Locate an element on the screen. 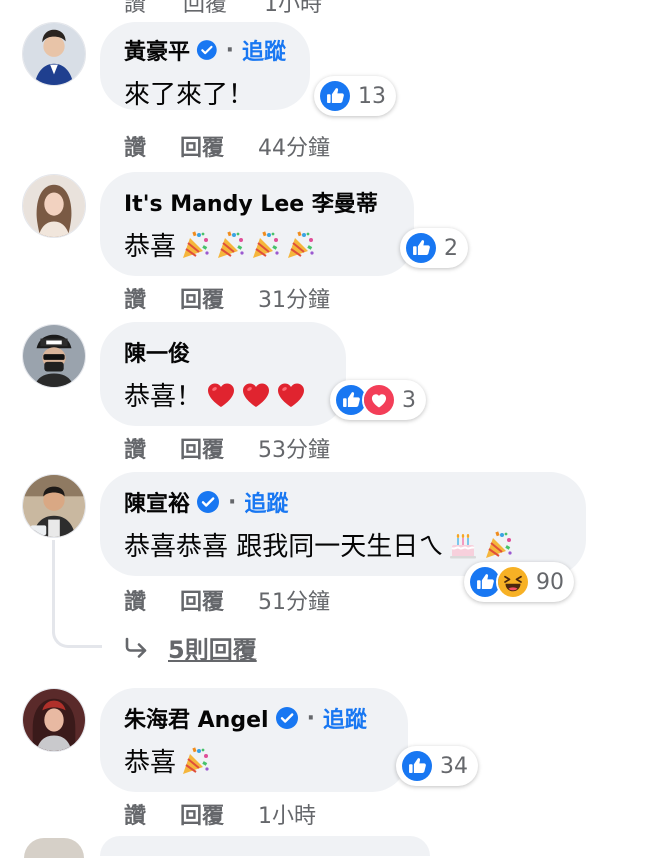  author-name: 黃豪平 is located at coordinates (157, 50).